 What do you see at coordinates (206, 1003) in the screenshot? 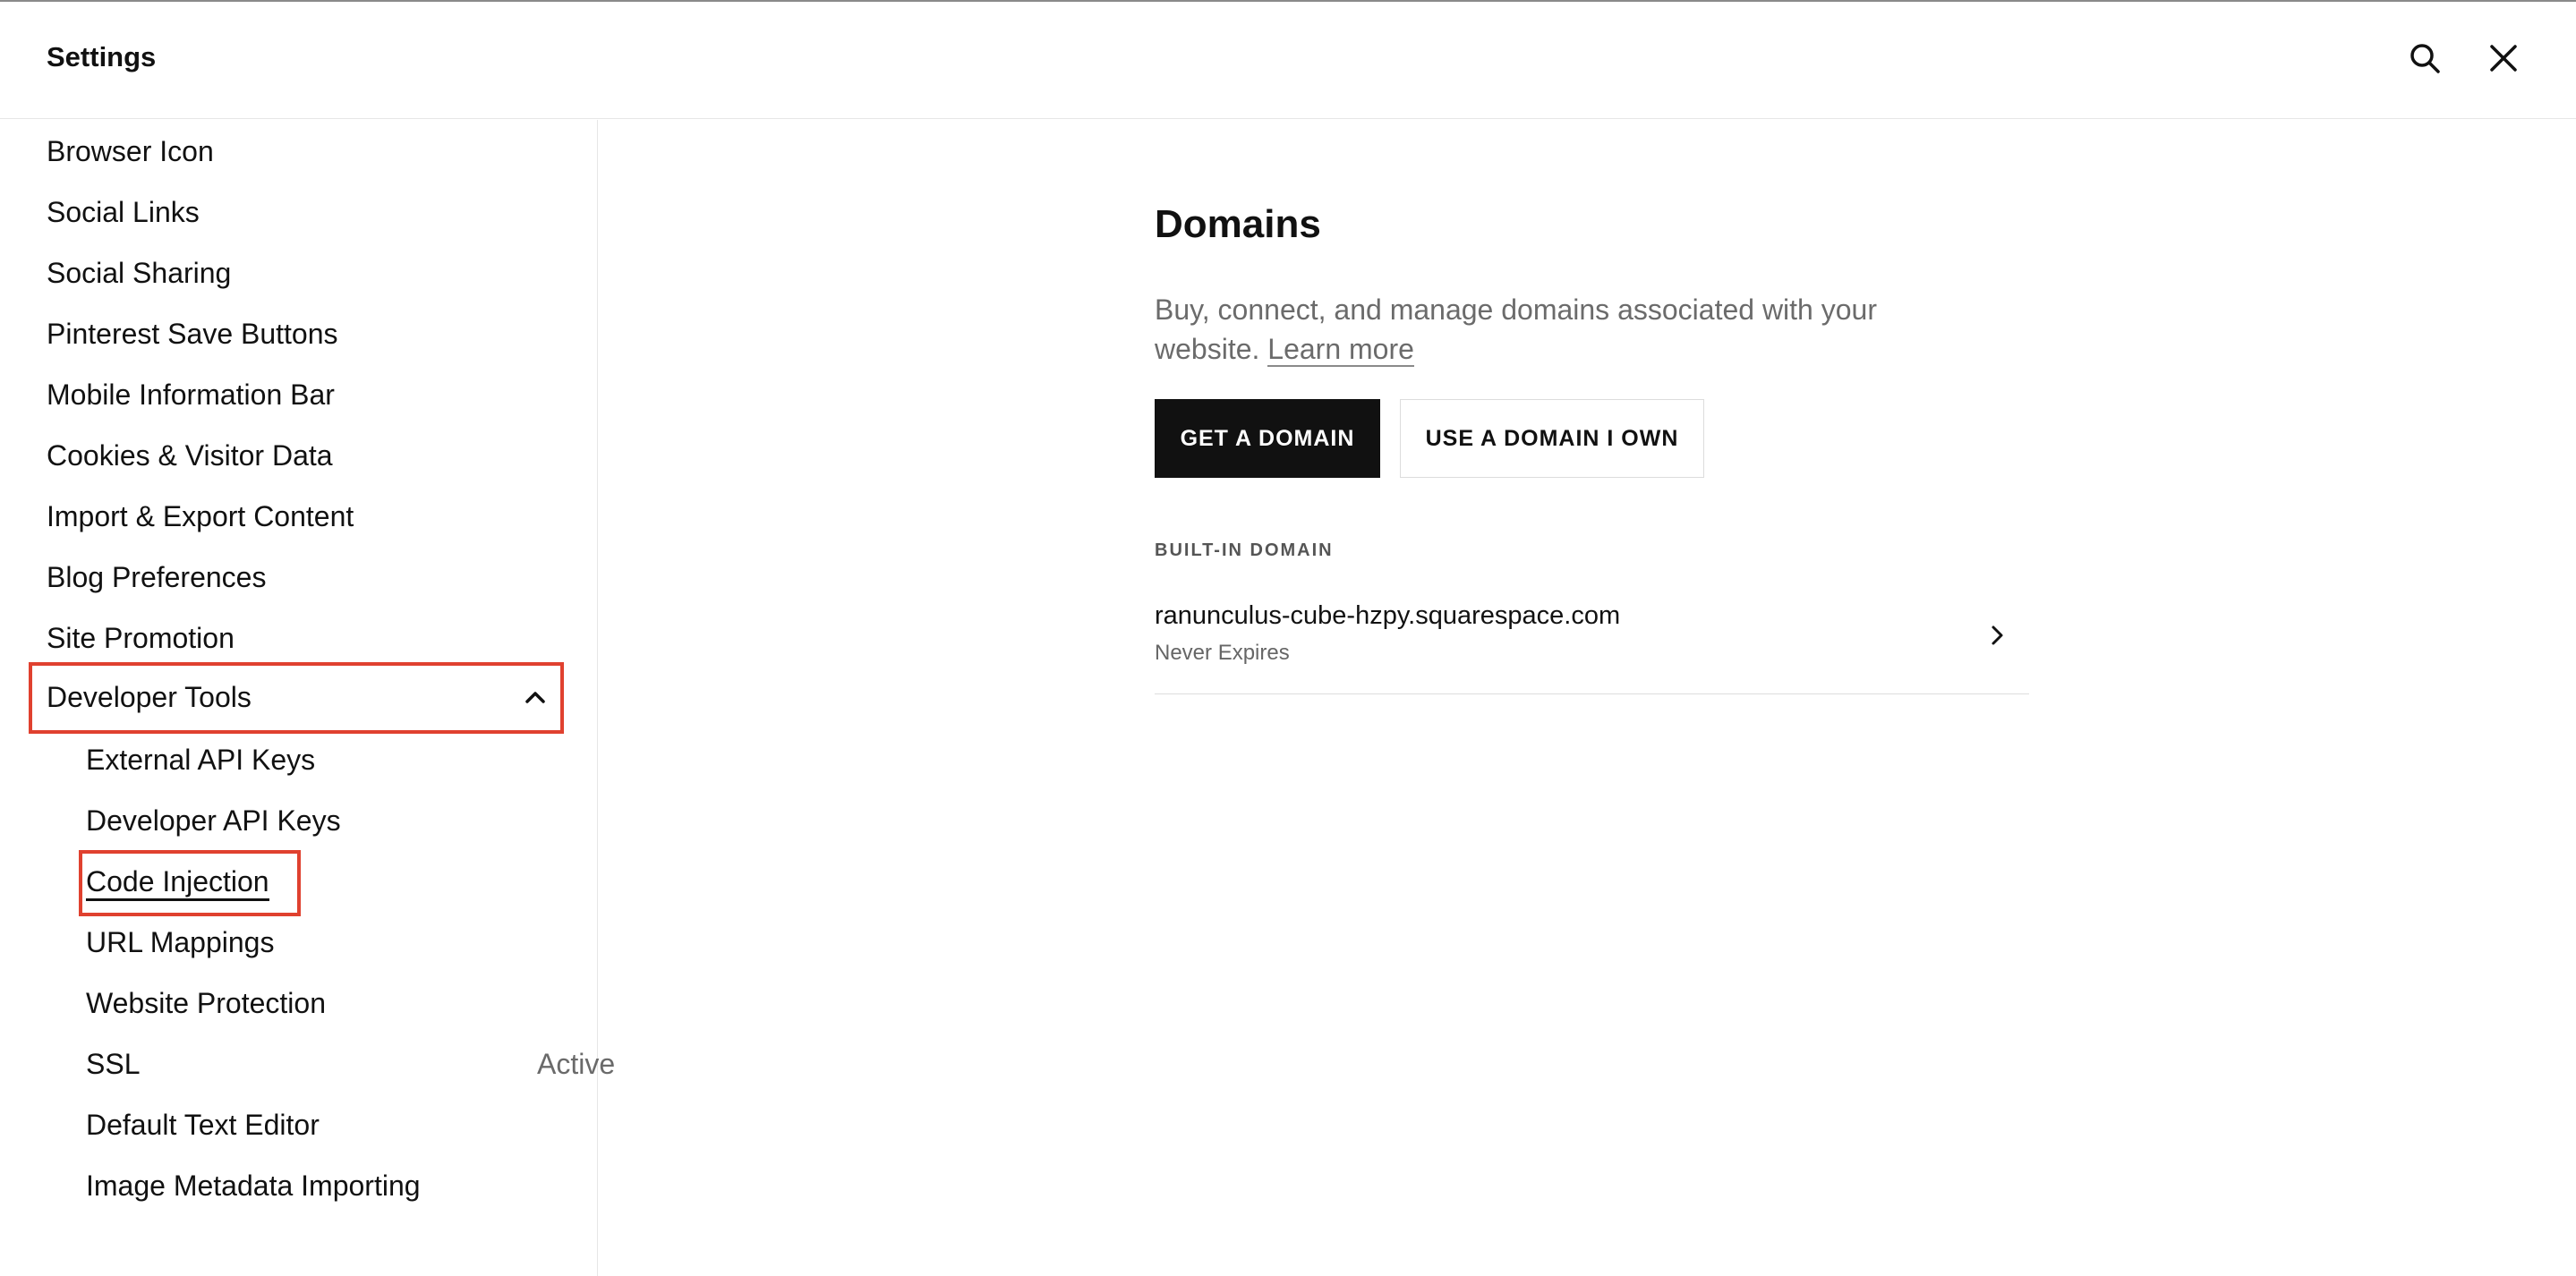
I see `sidebar-item-website-protection: Website Protection` at bounding box center [206, 1003].